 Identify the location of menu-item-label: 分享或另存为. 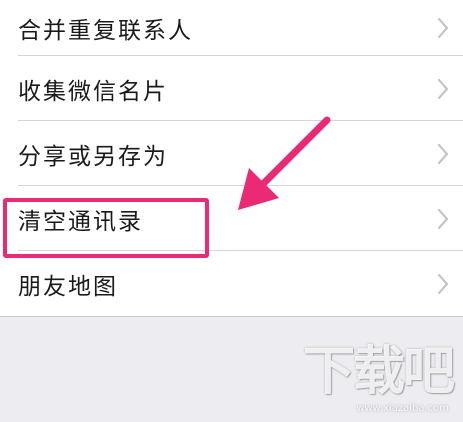
(93, 156).